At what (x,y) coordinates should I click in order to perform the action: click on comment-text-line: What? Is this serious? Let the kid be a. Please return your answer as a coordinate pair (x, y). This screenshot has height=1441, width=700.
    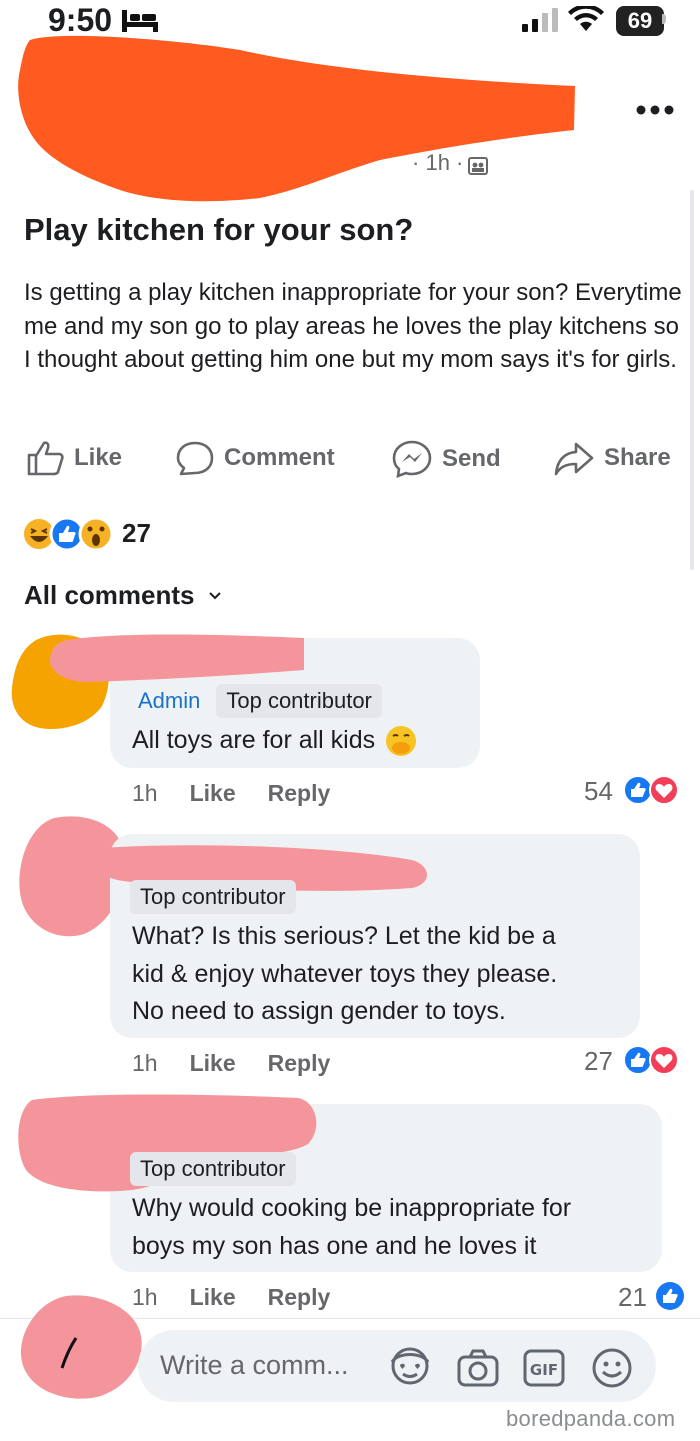
    Looking at the image, I should click on (344, 936).